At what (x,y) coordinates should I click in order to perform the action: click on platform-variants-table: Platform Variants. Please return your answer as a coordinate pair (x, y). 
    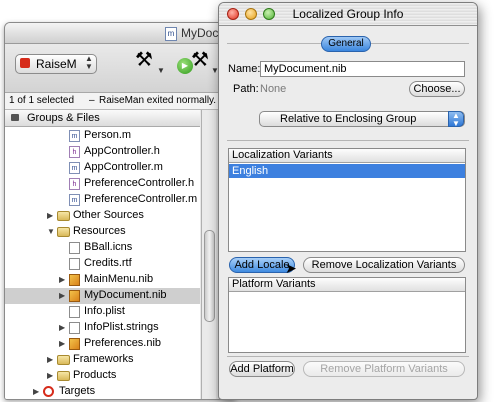
    Looking at the image, I should click on (347, 315).